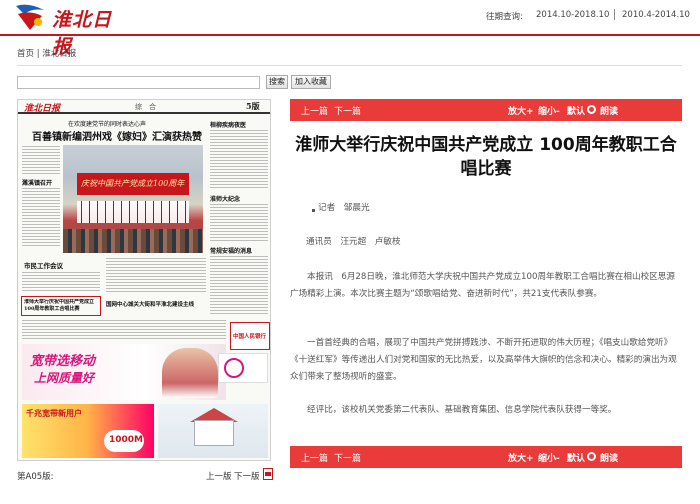 The height and width of the screenshot is (504, 700). What do you see at coordinates (42, 109) in the screenshot?
I see `paper-logo: 淮北日报` at bounding box center [42, 109].